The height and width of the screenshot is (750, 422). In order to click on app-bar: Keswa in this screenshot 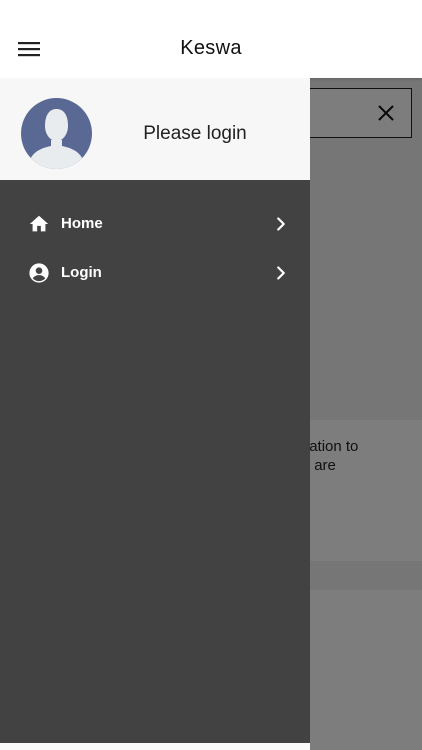, I will do `click(211, 39)`.